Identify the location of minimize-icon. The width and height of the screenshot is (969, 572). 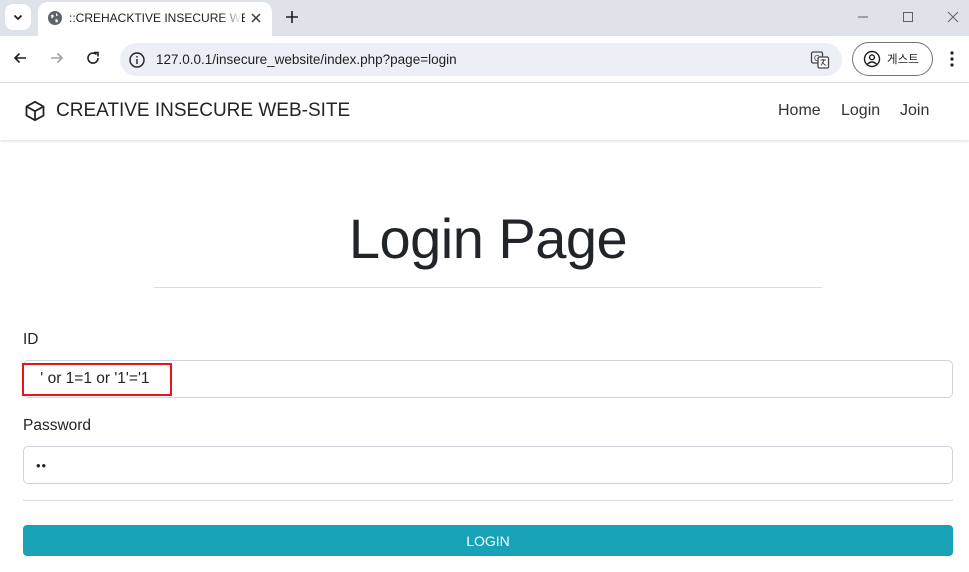
(863, 17).